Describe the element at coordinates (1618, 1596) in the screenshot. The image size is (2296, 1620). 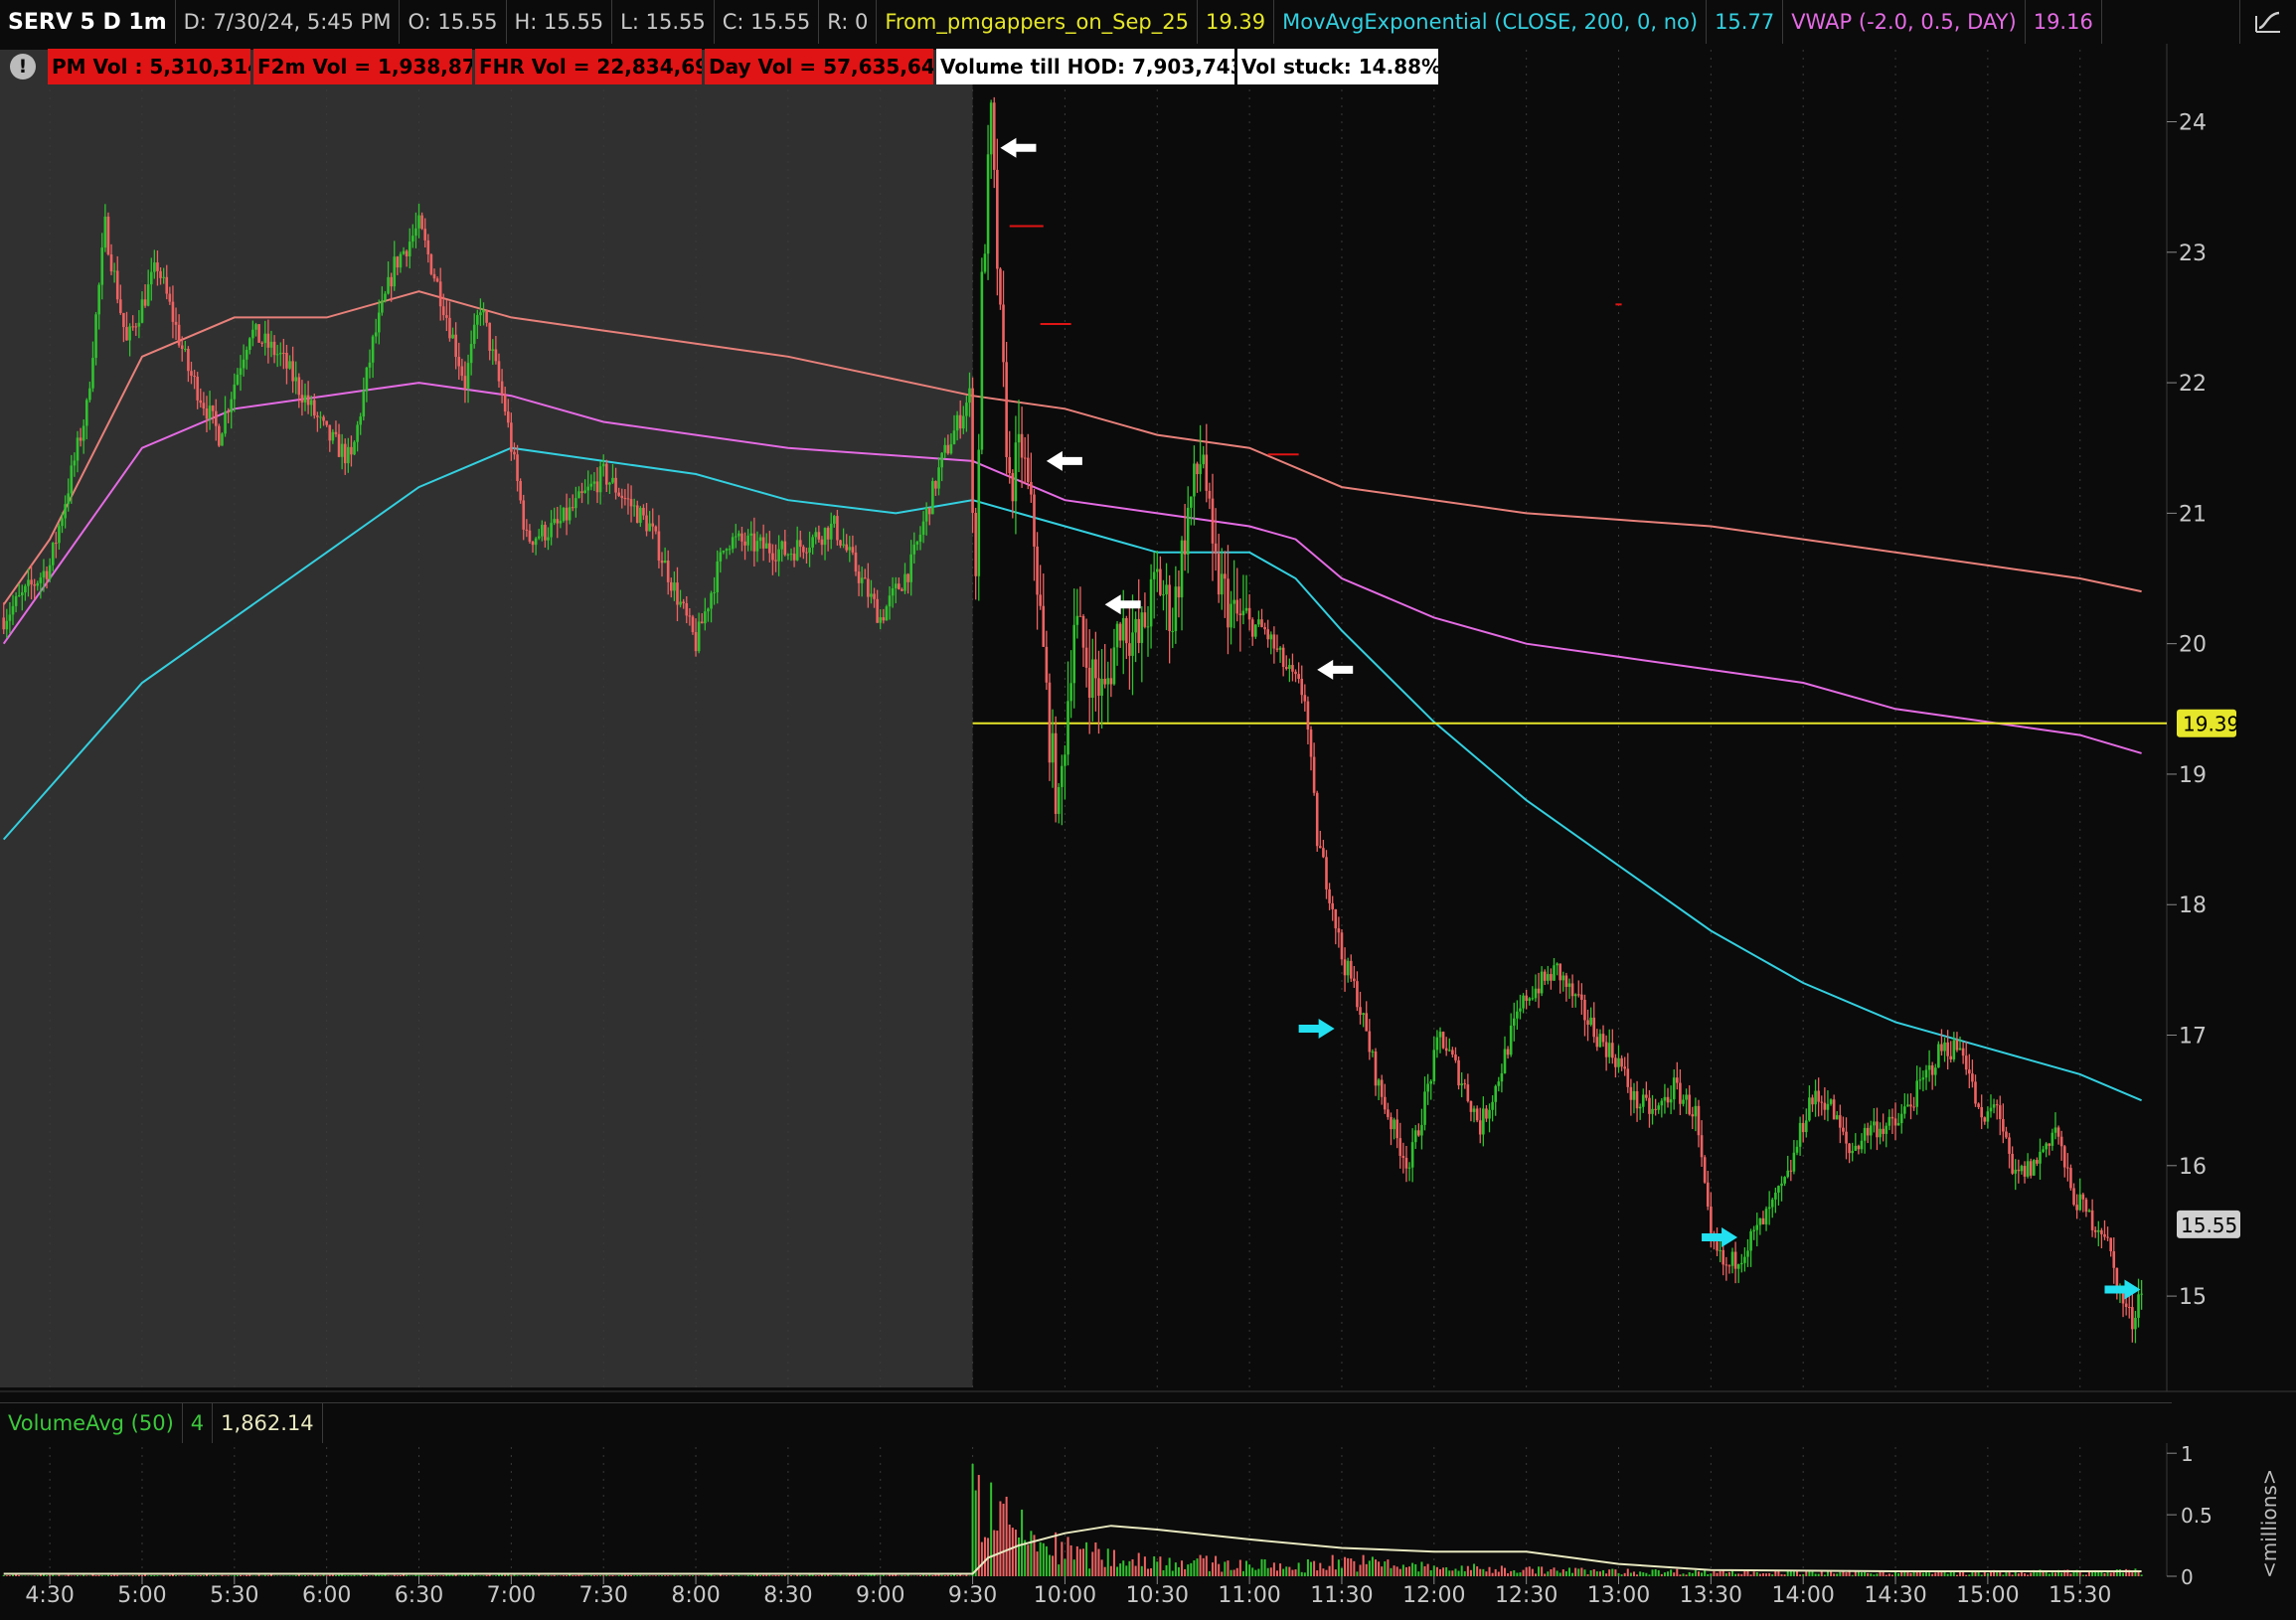
I see `x-tick-label: 13:00` at that location.